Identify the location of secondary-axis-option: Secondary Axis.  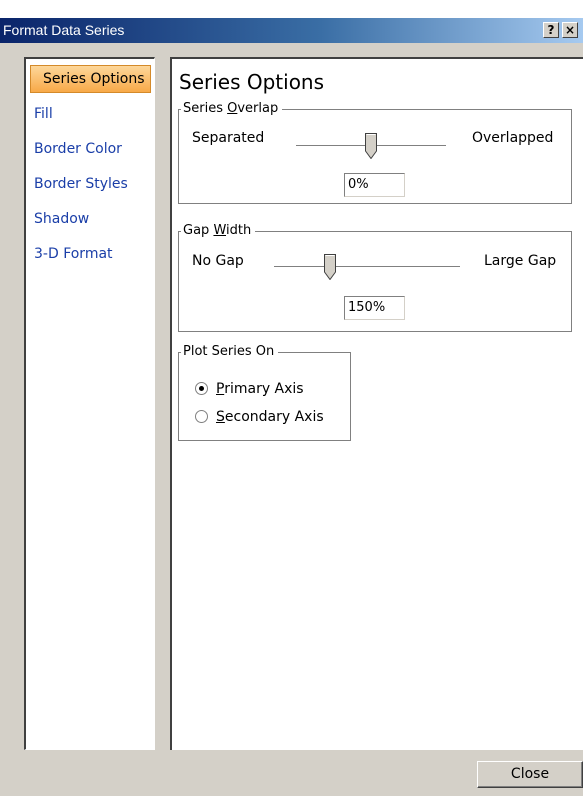
(270, 419).